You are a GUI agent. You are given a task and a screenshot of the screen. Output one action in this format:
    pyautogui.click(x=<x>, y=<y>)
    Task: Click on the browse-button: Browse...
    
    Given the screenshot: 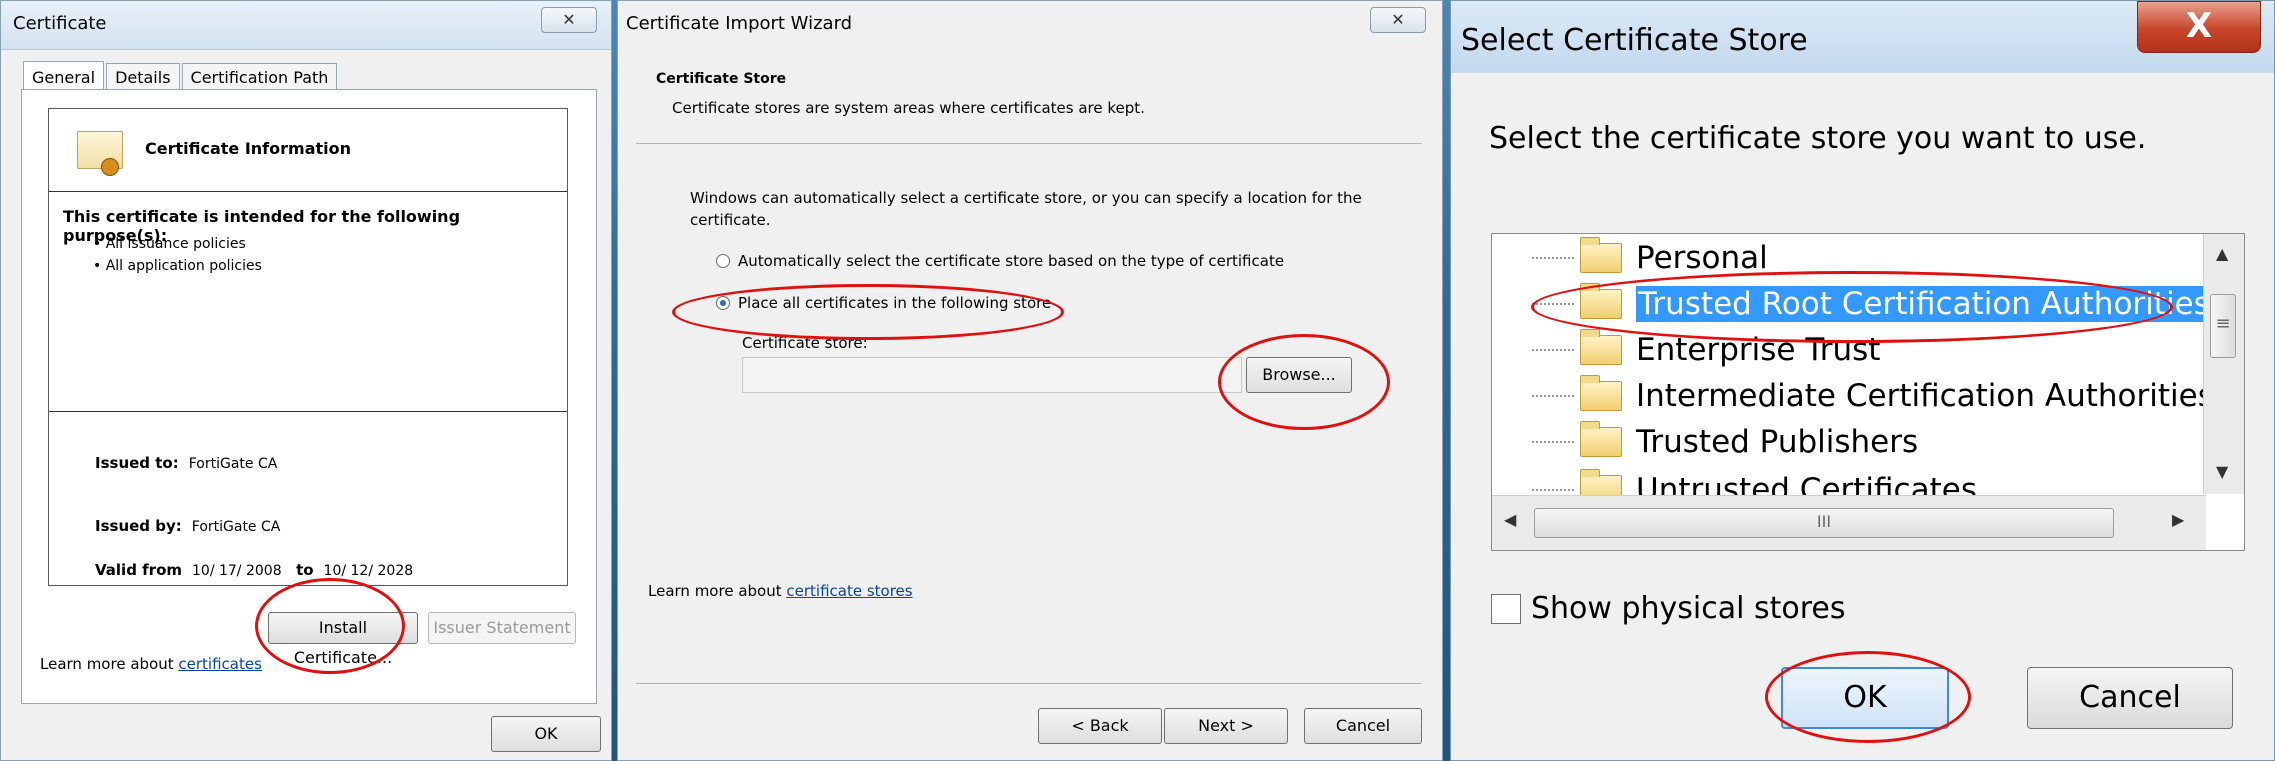 What is the action you would take?
    pyautogui.click(x=1299, y=375)
    